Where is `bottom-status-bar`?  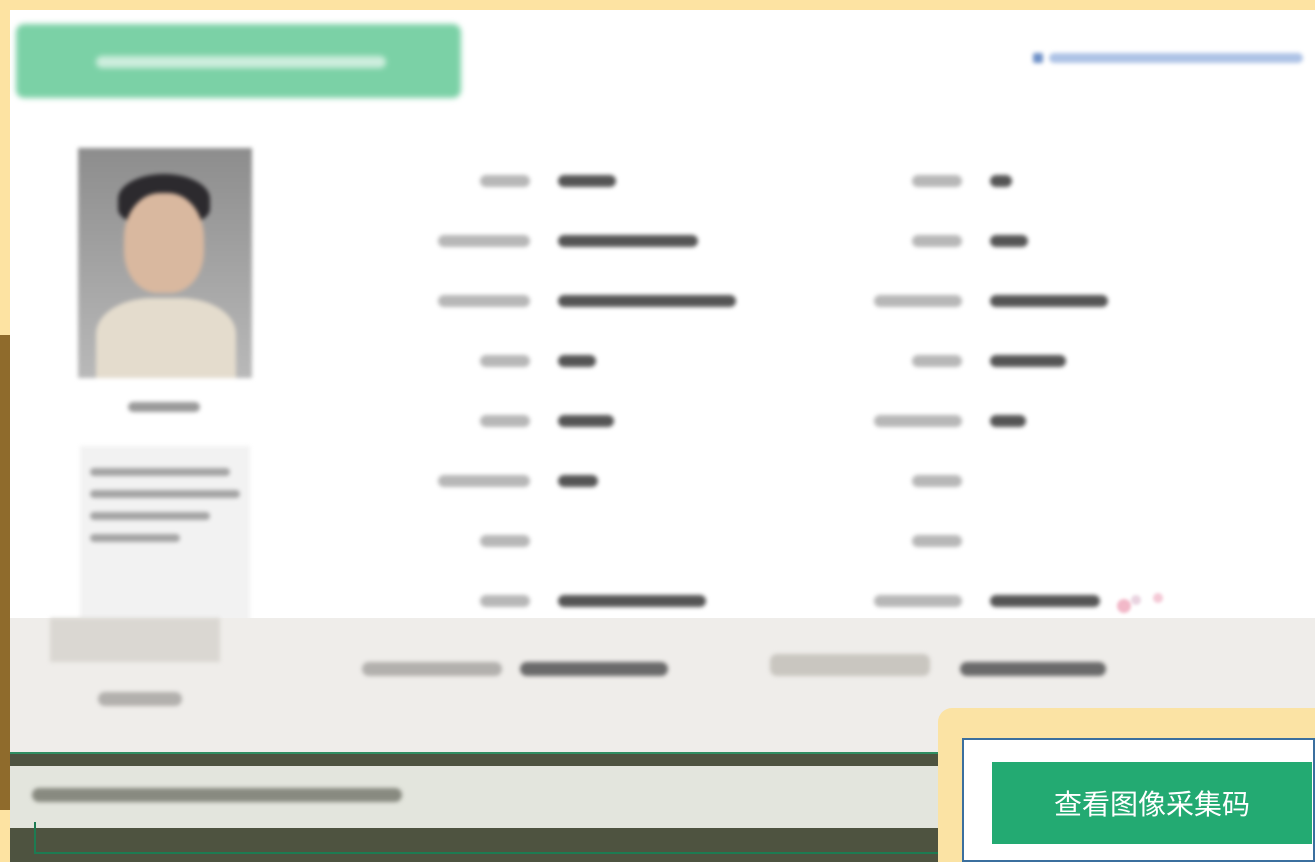 bottom-status-bar is located at coordinates (492, 807).